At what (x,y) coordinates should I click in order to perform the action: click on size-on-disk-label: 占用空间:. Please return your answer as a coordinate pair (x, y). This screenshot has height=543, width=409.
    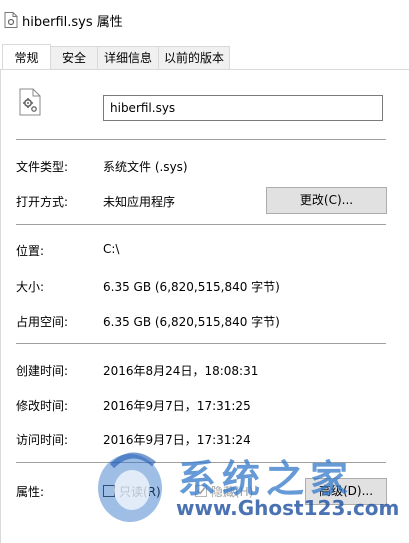
    Looking at the image, I should click on (42, 322).